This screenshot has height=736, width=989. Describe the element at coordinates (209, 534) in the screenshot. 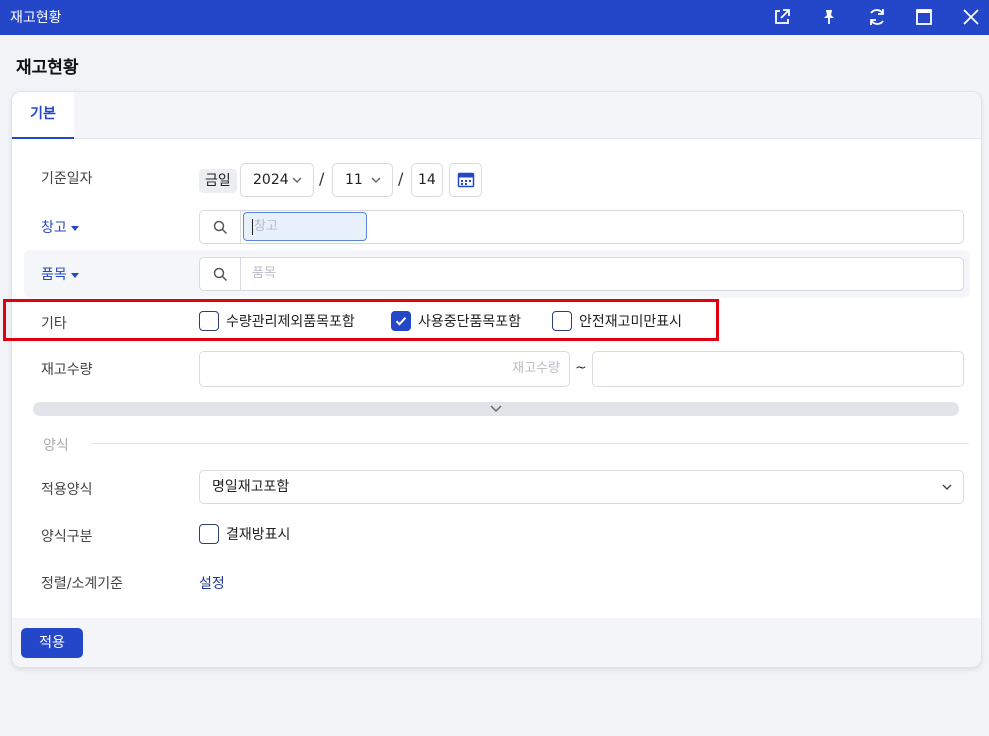

I see `checkbox-box` at that location.